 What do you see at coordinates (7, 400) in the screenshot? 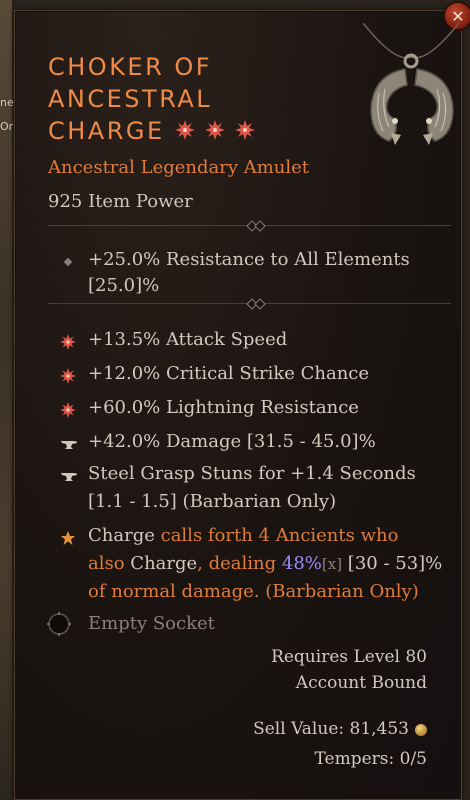
I see `background-strip: ne Or` at bounding box center [7, 400].